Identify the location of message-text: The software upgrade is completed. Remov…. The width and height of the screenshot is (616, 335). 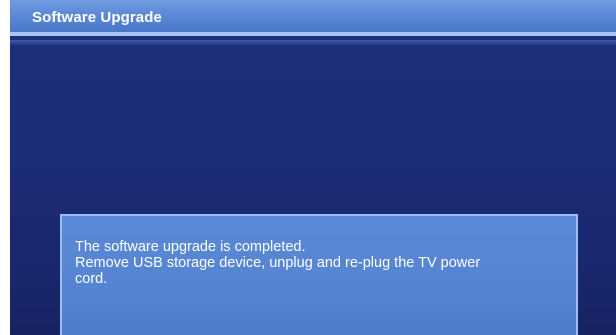
(320, 263).